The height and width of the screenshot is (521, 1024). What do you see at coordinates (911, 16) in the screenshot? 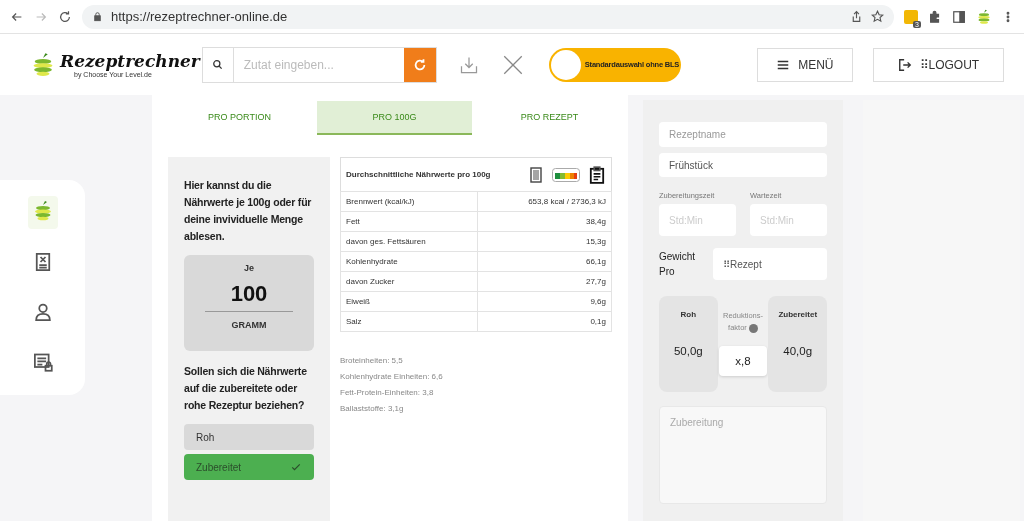
I see `extension-icon` at bounding box center [911, 16].